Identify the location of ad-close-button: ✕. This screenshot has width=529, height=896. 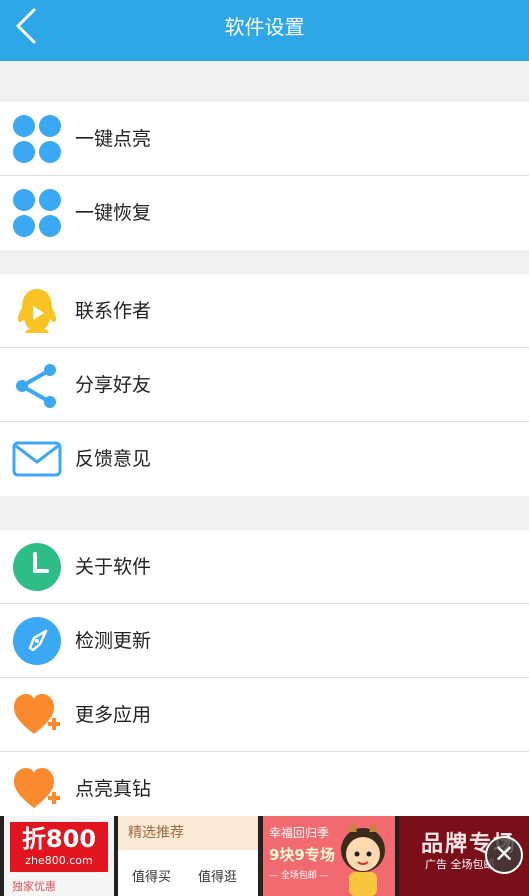
(504, 855).